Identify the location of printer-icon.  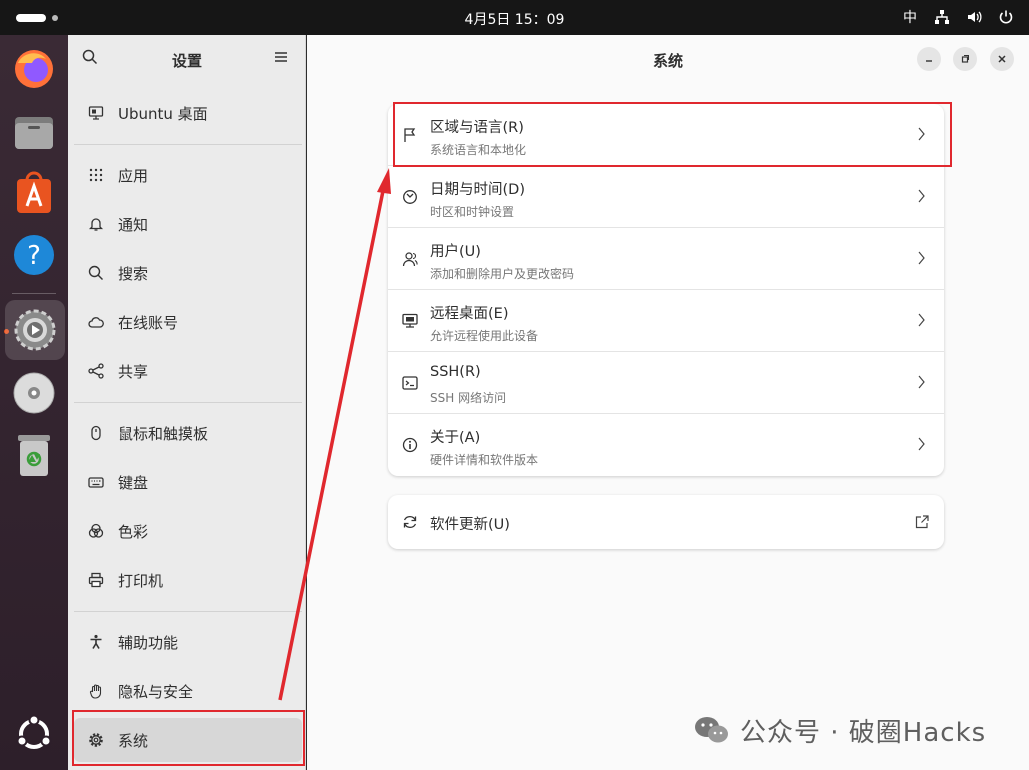
(96, 580).